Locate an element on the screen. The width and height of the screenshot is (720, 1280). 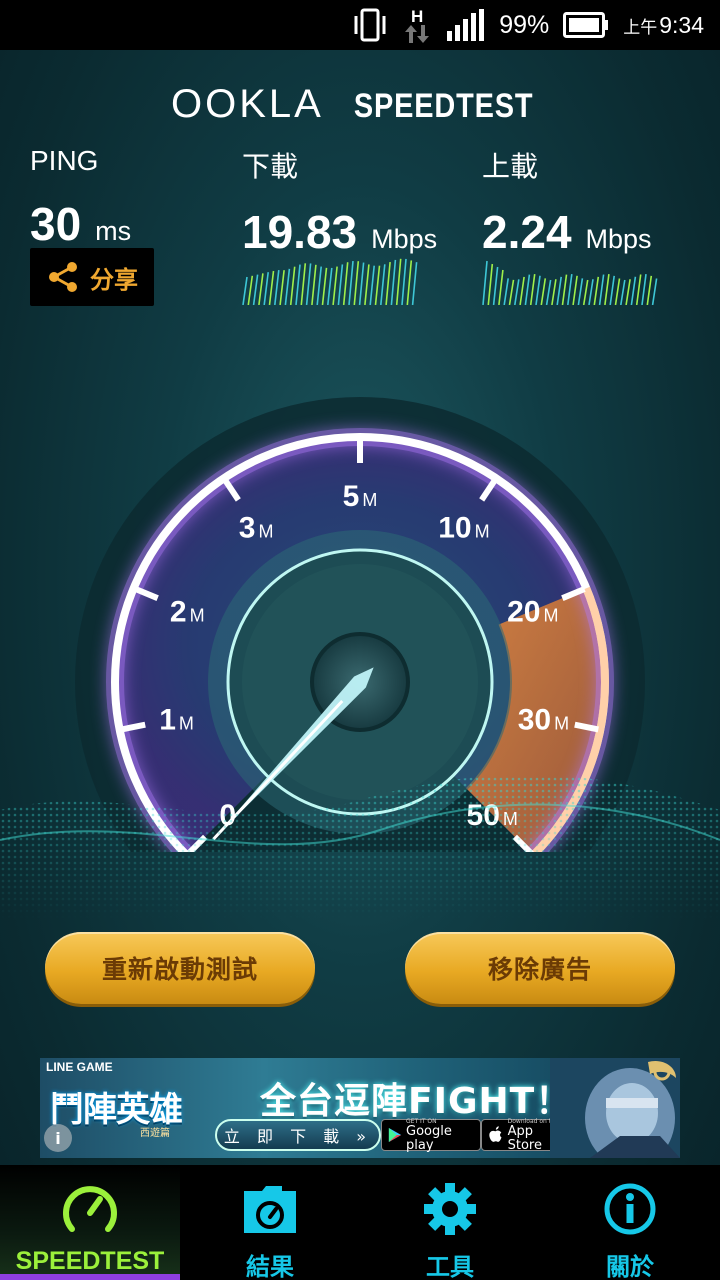
nav-item-tools: 工具 is located at coordinates (450, 1222).